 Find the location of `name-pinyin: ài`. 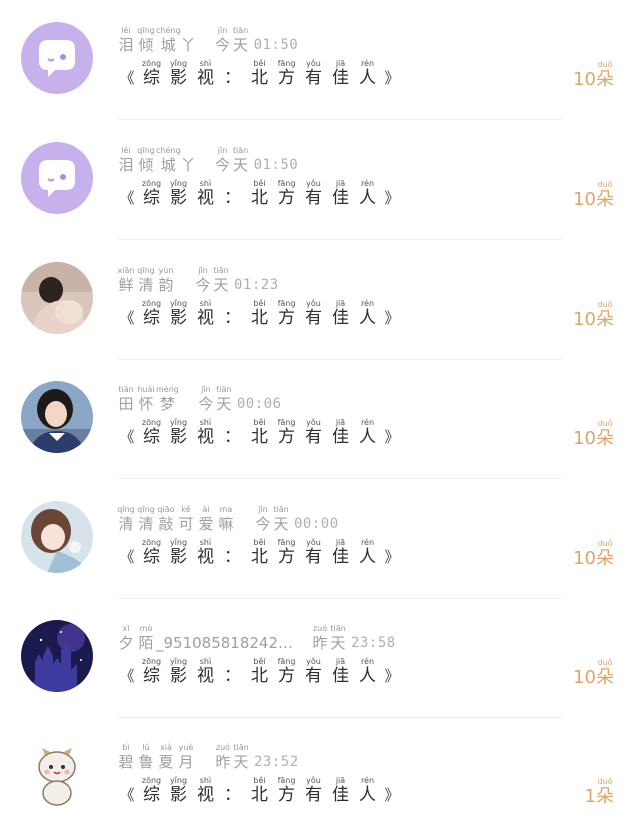

name-pinyin: ài is located at coordinates (206, 509).